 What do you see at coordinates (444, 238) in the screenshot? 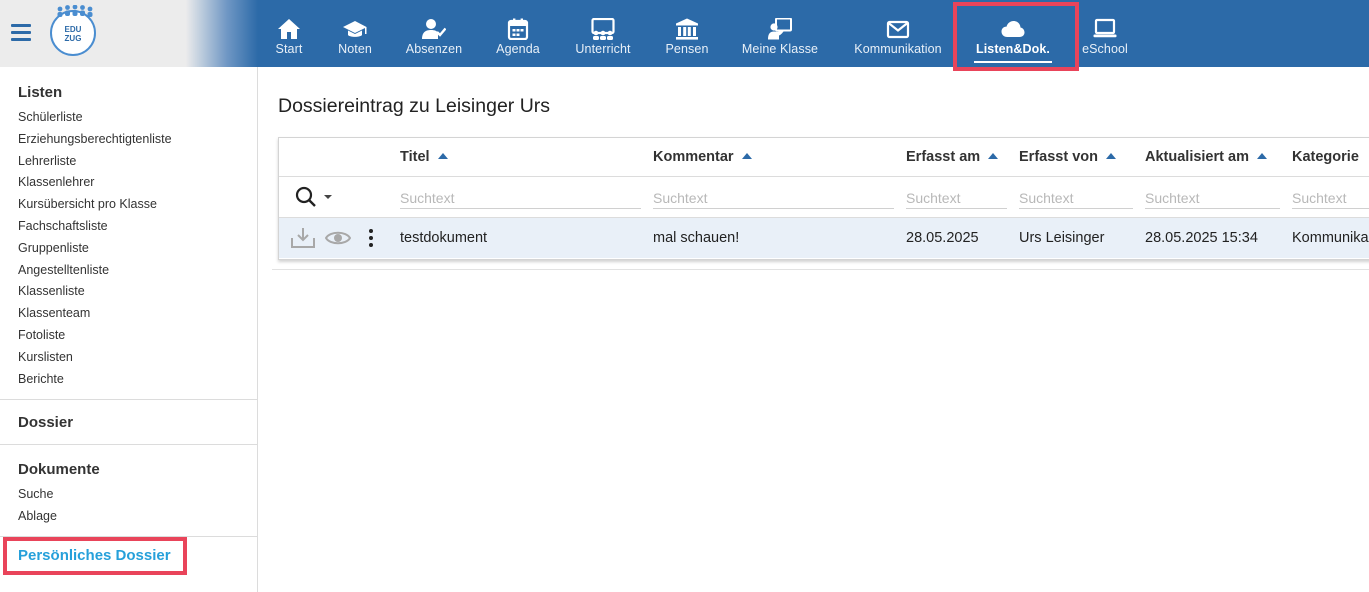
I see `cell-titel: testdokument` at bounding box center [444, 238].